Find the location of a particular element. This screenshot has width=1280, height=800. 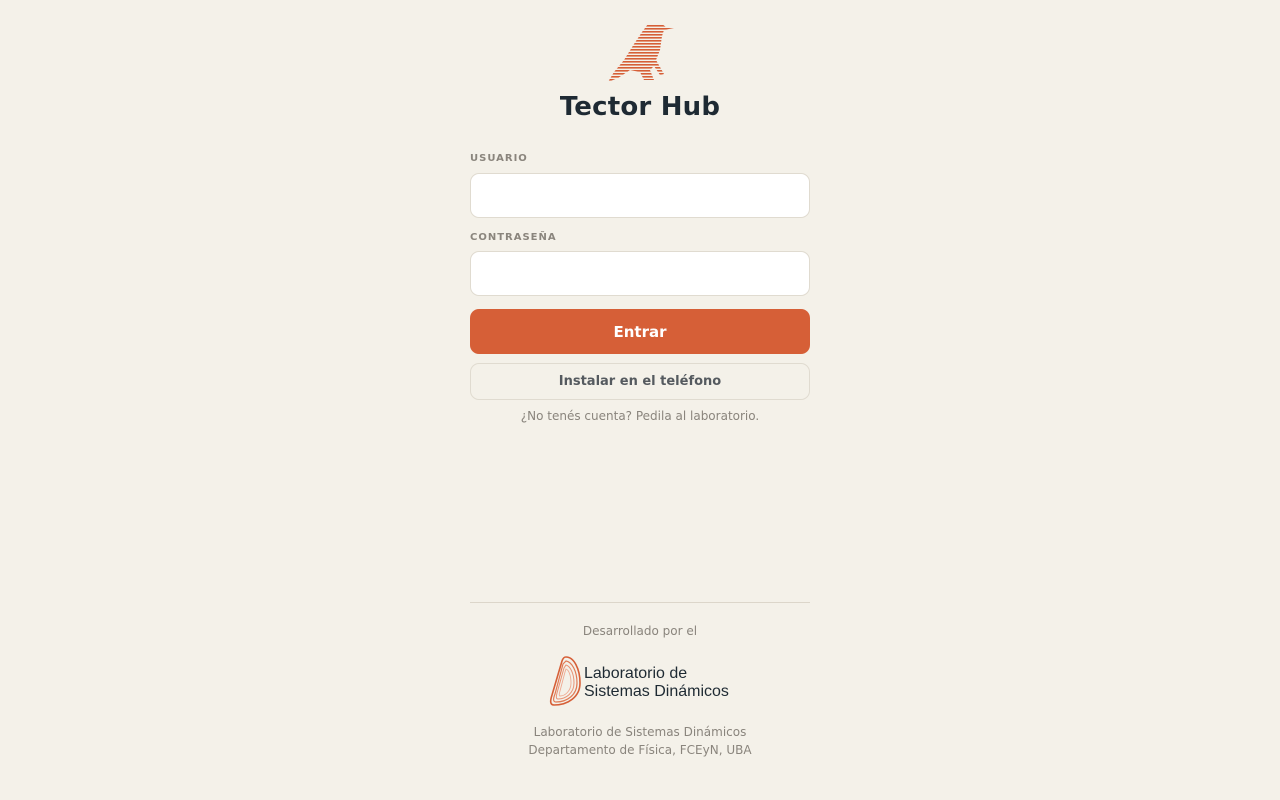

department-text: Departamento de Física, FCEyN, UBA is located at coordinates (640, 750).